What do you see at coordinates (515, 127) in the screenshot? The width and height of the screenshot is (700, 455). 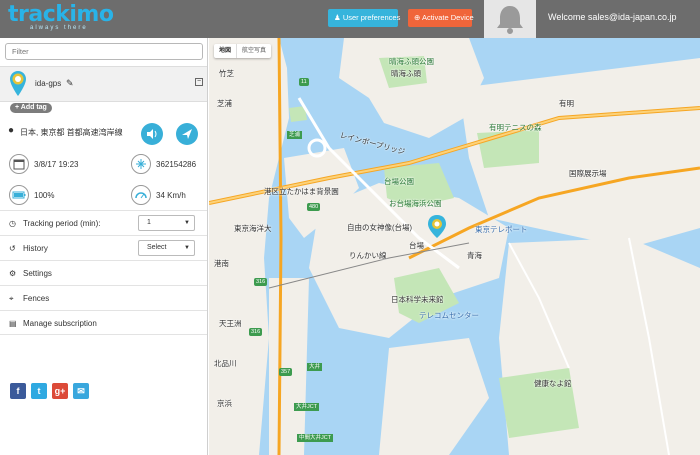 I see `map-label: 有明テニスの森` at bounding box center [515, 127].